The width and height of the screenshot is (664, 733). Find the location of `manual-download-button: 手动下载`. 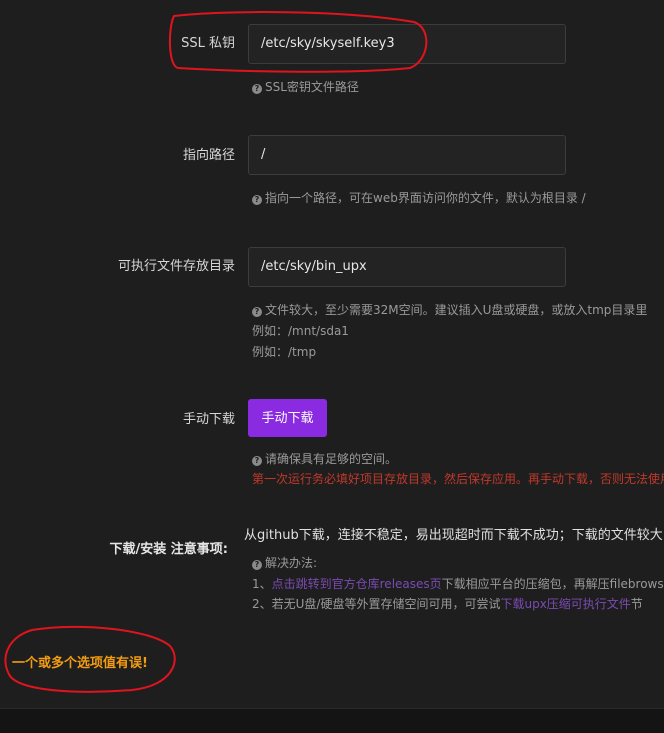

manual-download-button: 手动下载 is located at coordinates (287, 418).